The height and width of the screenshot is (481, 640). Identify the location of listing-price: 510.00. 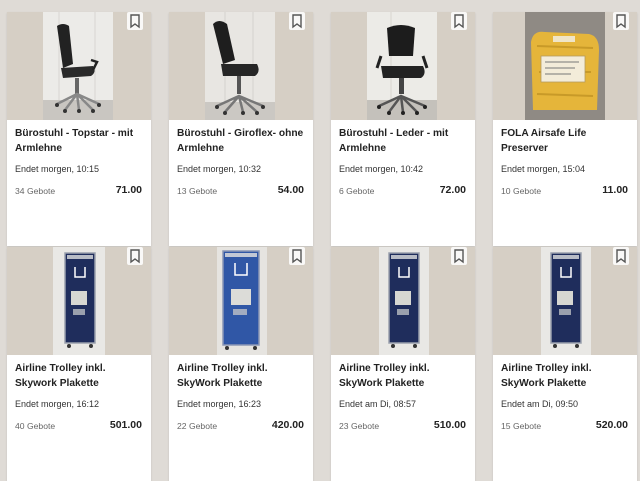
(449, 425).